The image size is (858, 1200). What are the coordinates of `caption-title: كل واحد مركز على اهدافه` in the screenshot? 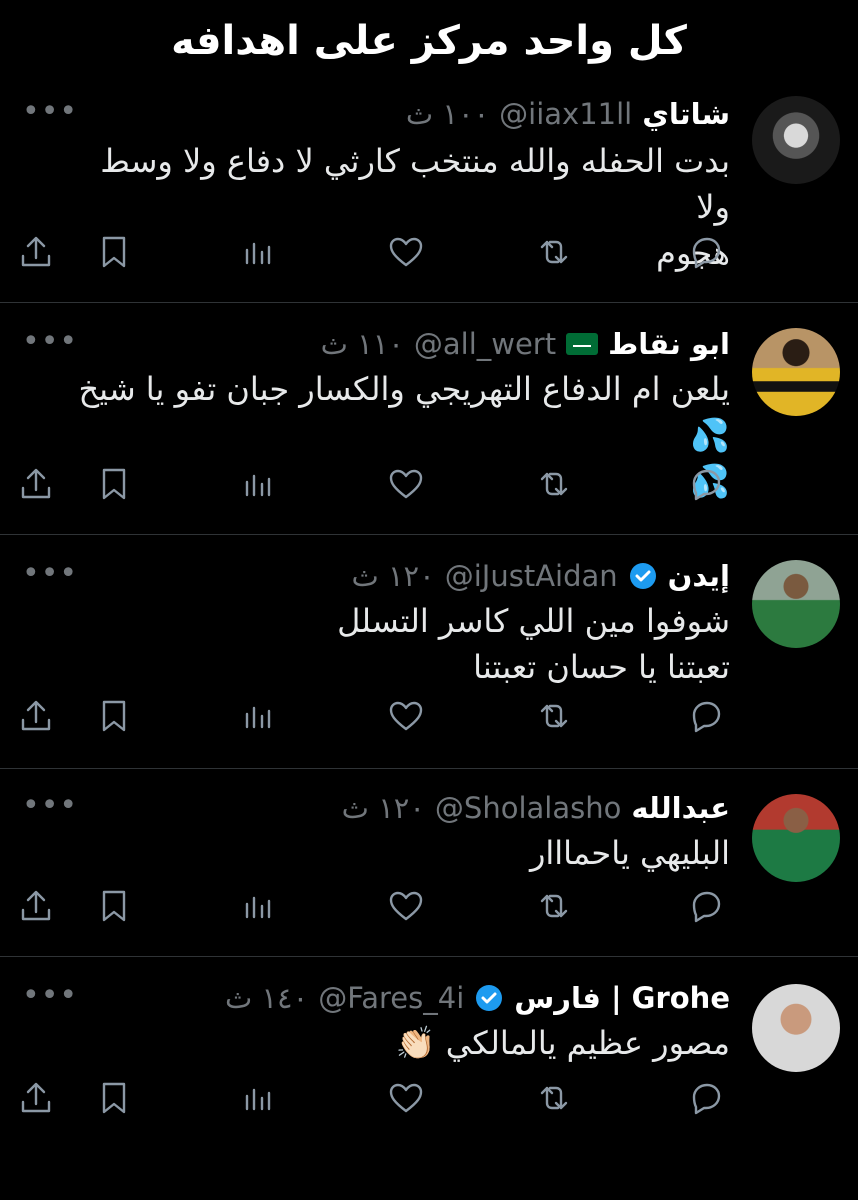 It's located at (429, 41).